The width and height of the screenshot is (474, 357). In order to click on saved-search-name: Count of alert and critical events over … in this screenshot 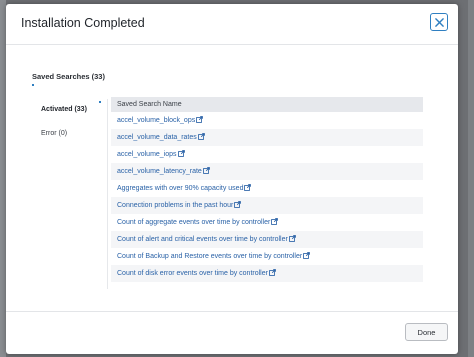, I will do `click(202, 239)`.